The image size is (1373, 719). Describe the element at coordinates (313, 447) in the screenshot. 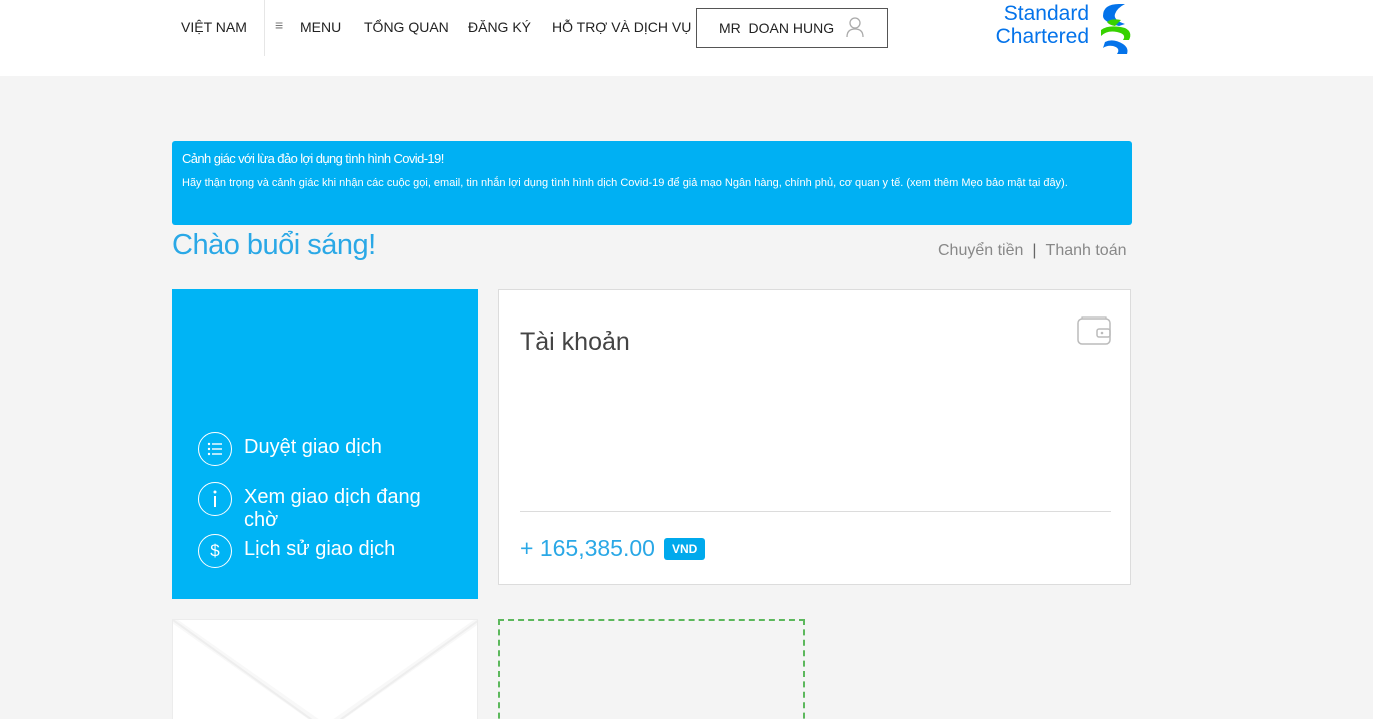

I see `approve-transactions-label: Duyệt giao dịch` at that location.